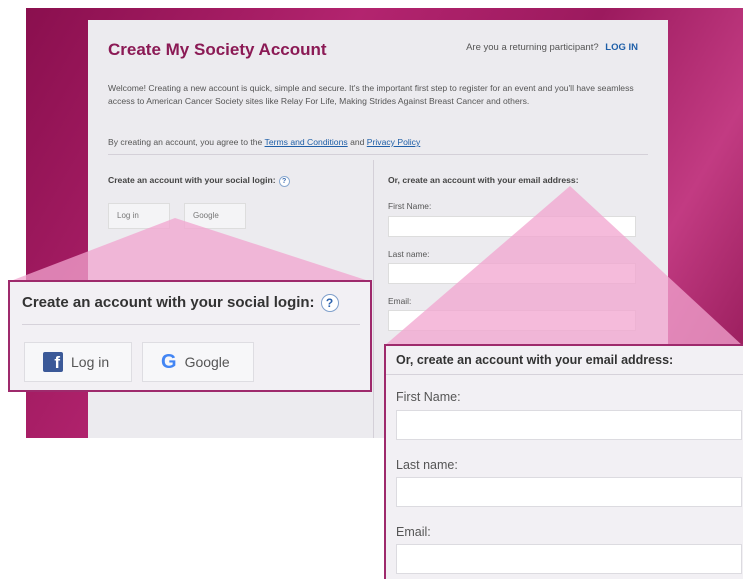  I want to click on returning-participant: Are you a returning participant? LOG IN, so click(552, 47).